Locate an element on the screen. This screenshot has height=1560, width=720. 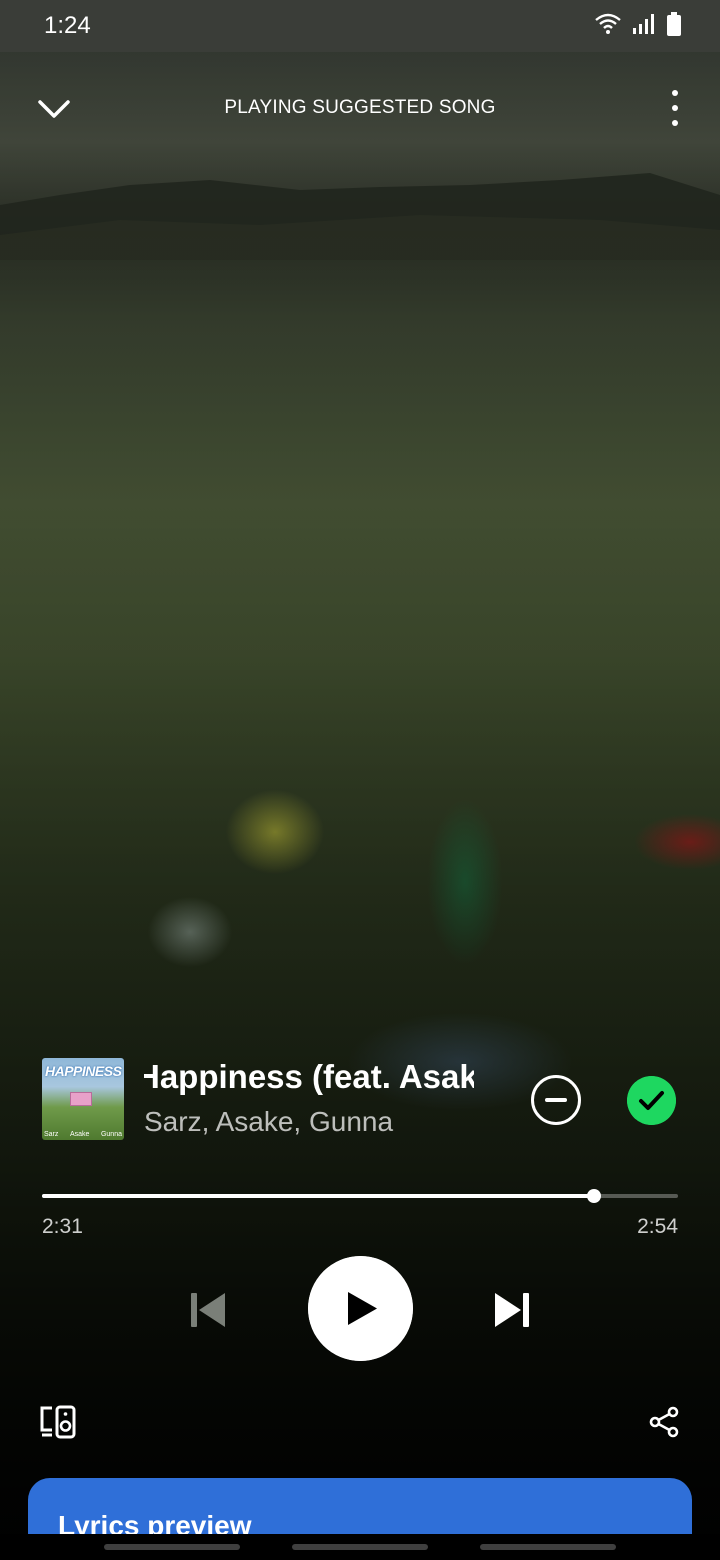
signal-icon is located at coordinates (643, 24).